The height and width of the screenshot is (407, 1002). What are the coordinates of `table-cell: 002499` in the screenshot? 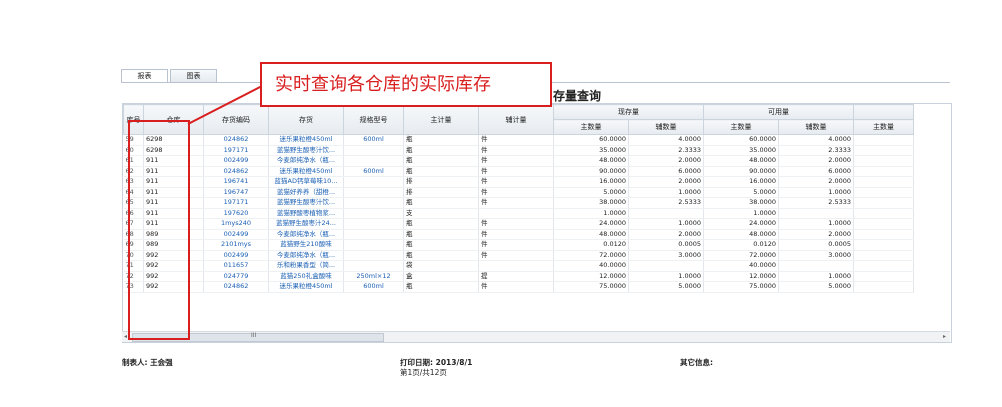 It's located at (236, 234).